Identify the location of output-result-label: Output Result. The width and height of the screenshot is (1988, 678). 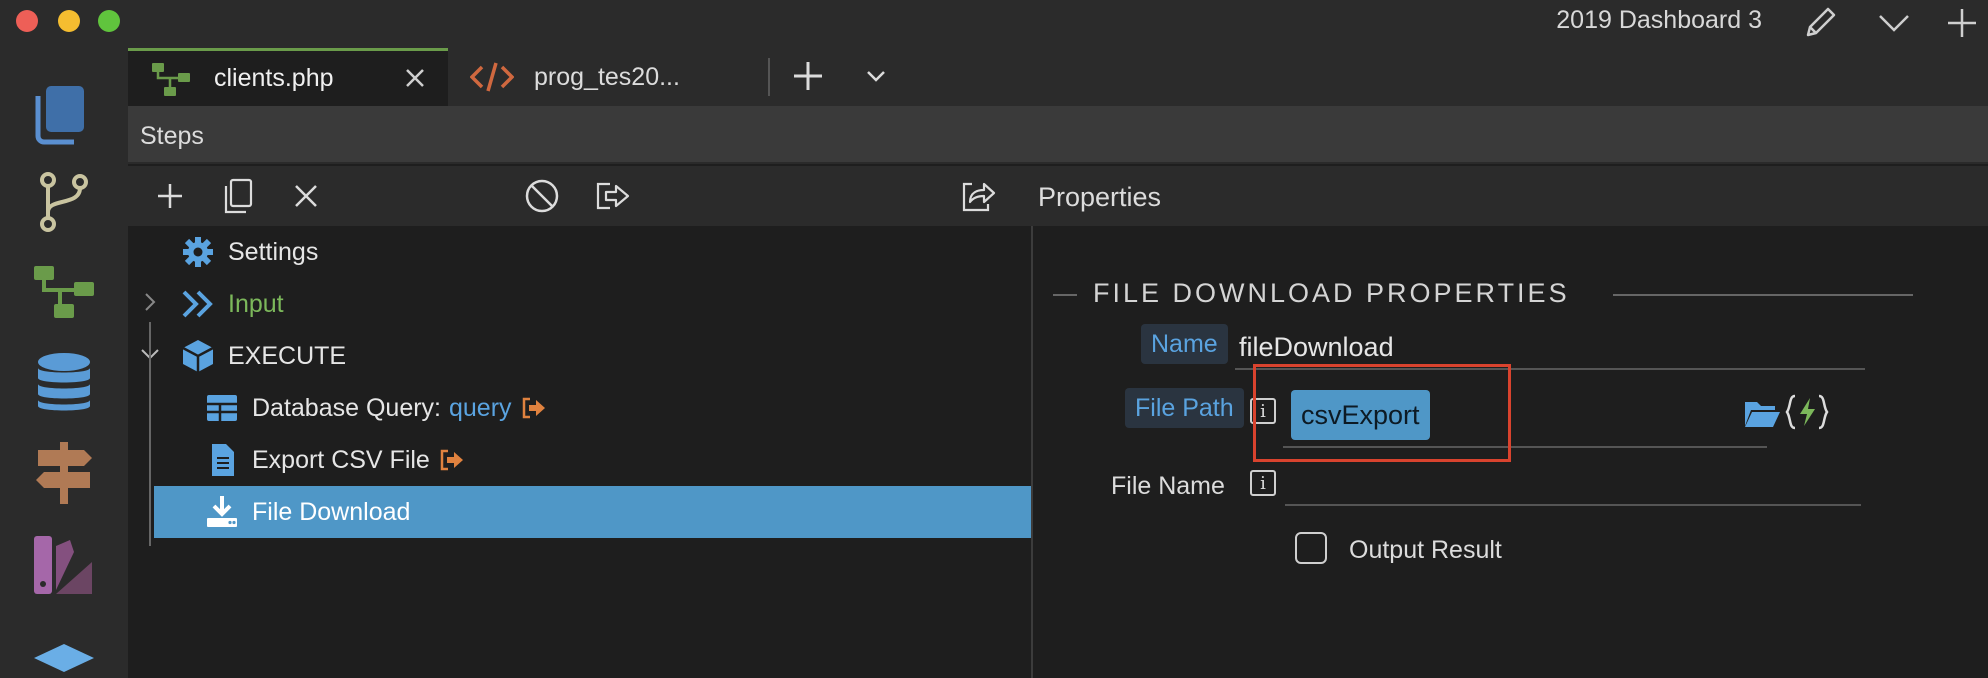
(1425, 550).